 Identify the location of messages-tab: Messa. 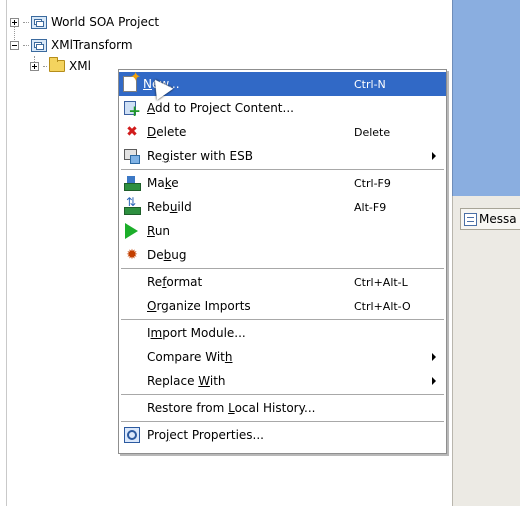
(490, 219).